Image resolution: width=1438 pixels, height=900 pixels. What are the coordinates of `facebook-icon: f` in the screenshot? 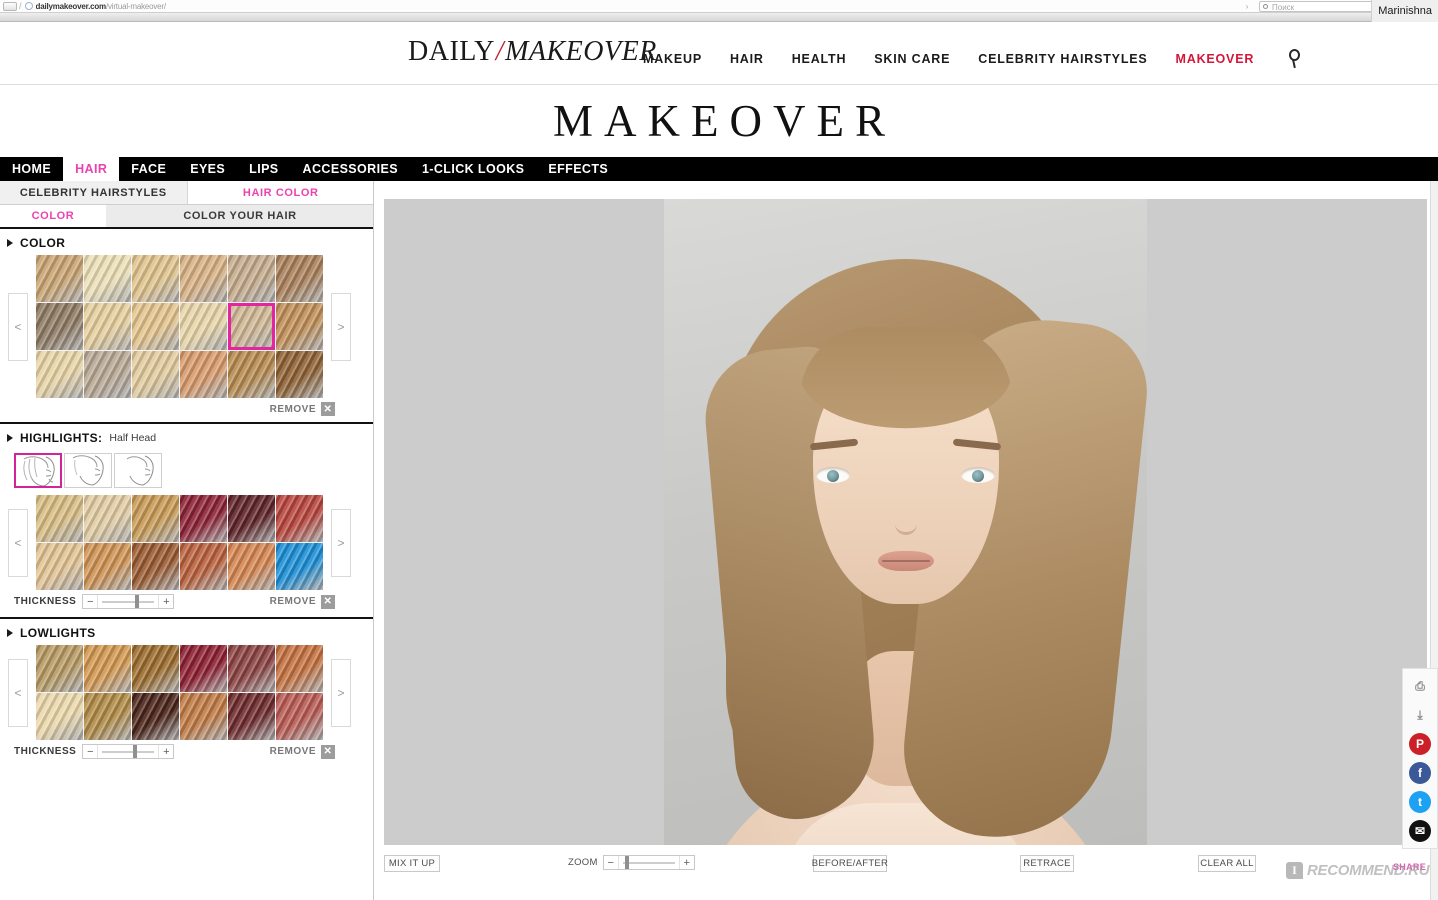 It's located at (1420, 773).